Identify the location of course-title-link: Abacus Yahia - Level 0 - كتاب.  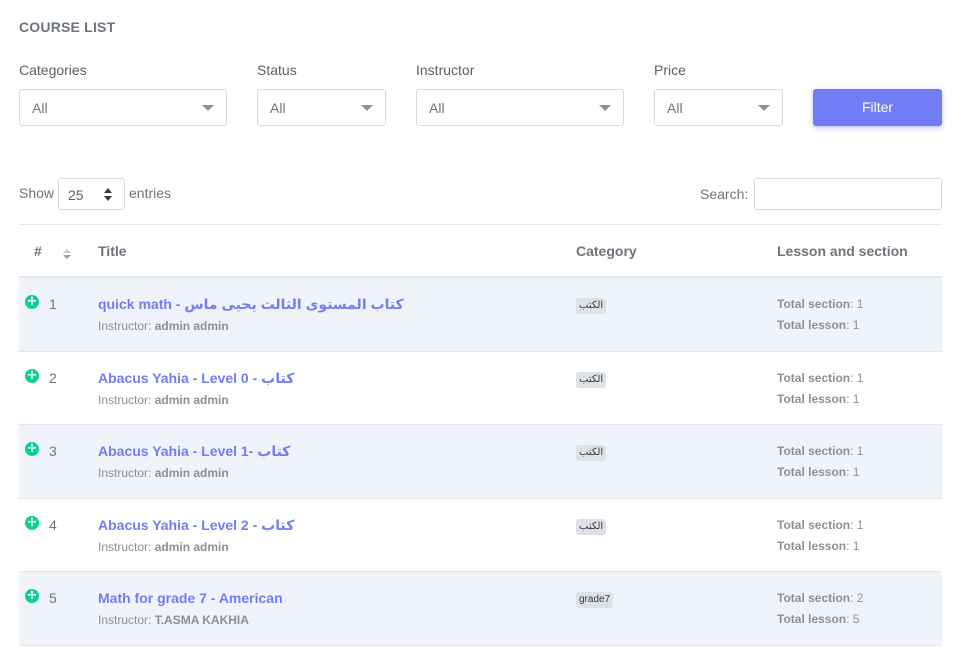
(196, 378).